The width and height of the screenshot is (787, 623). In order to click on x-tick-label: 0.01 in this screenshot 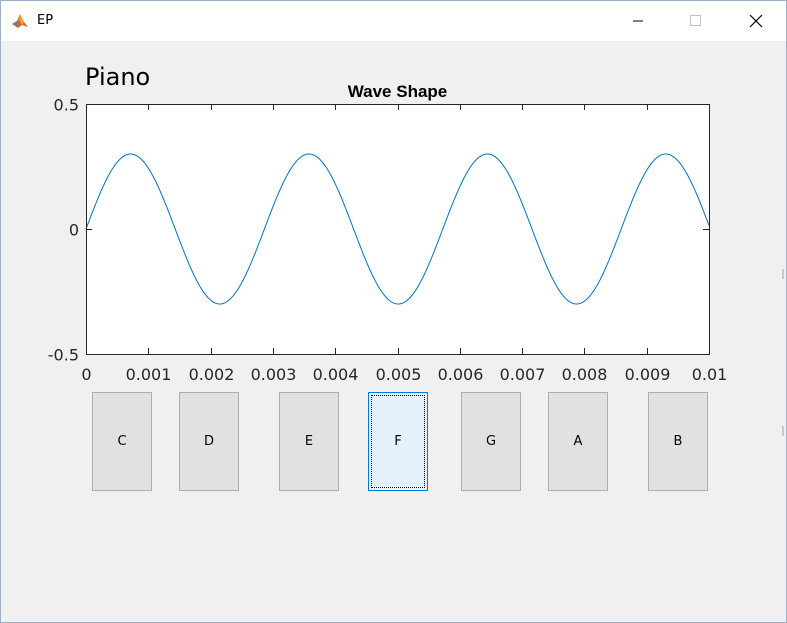, I will do `click(710, 374)`.